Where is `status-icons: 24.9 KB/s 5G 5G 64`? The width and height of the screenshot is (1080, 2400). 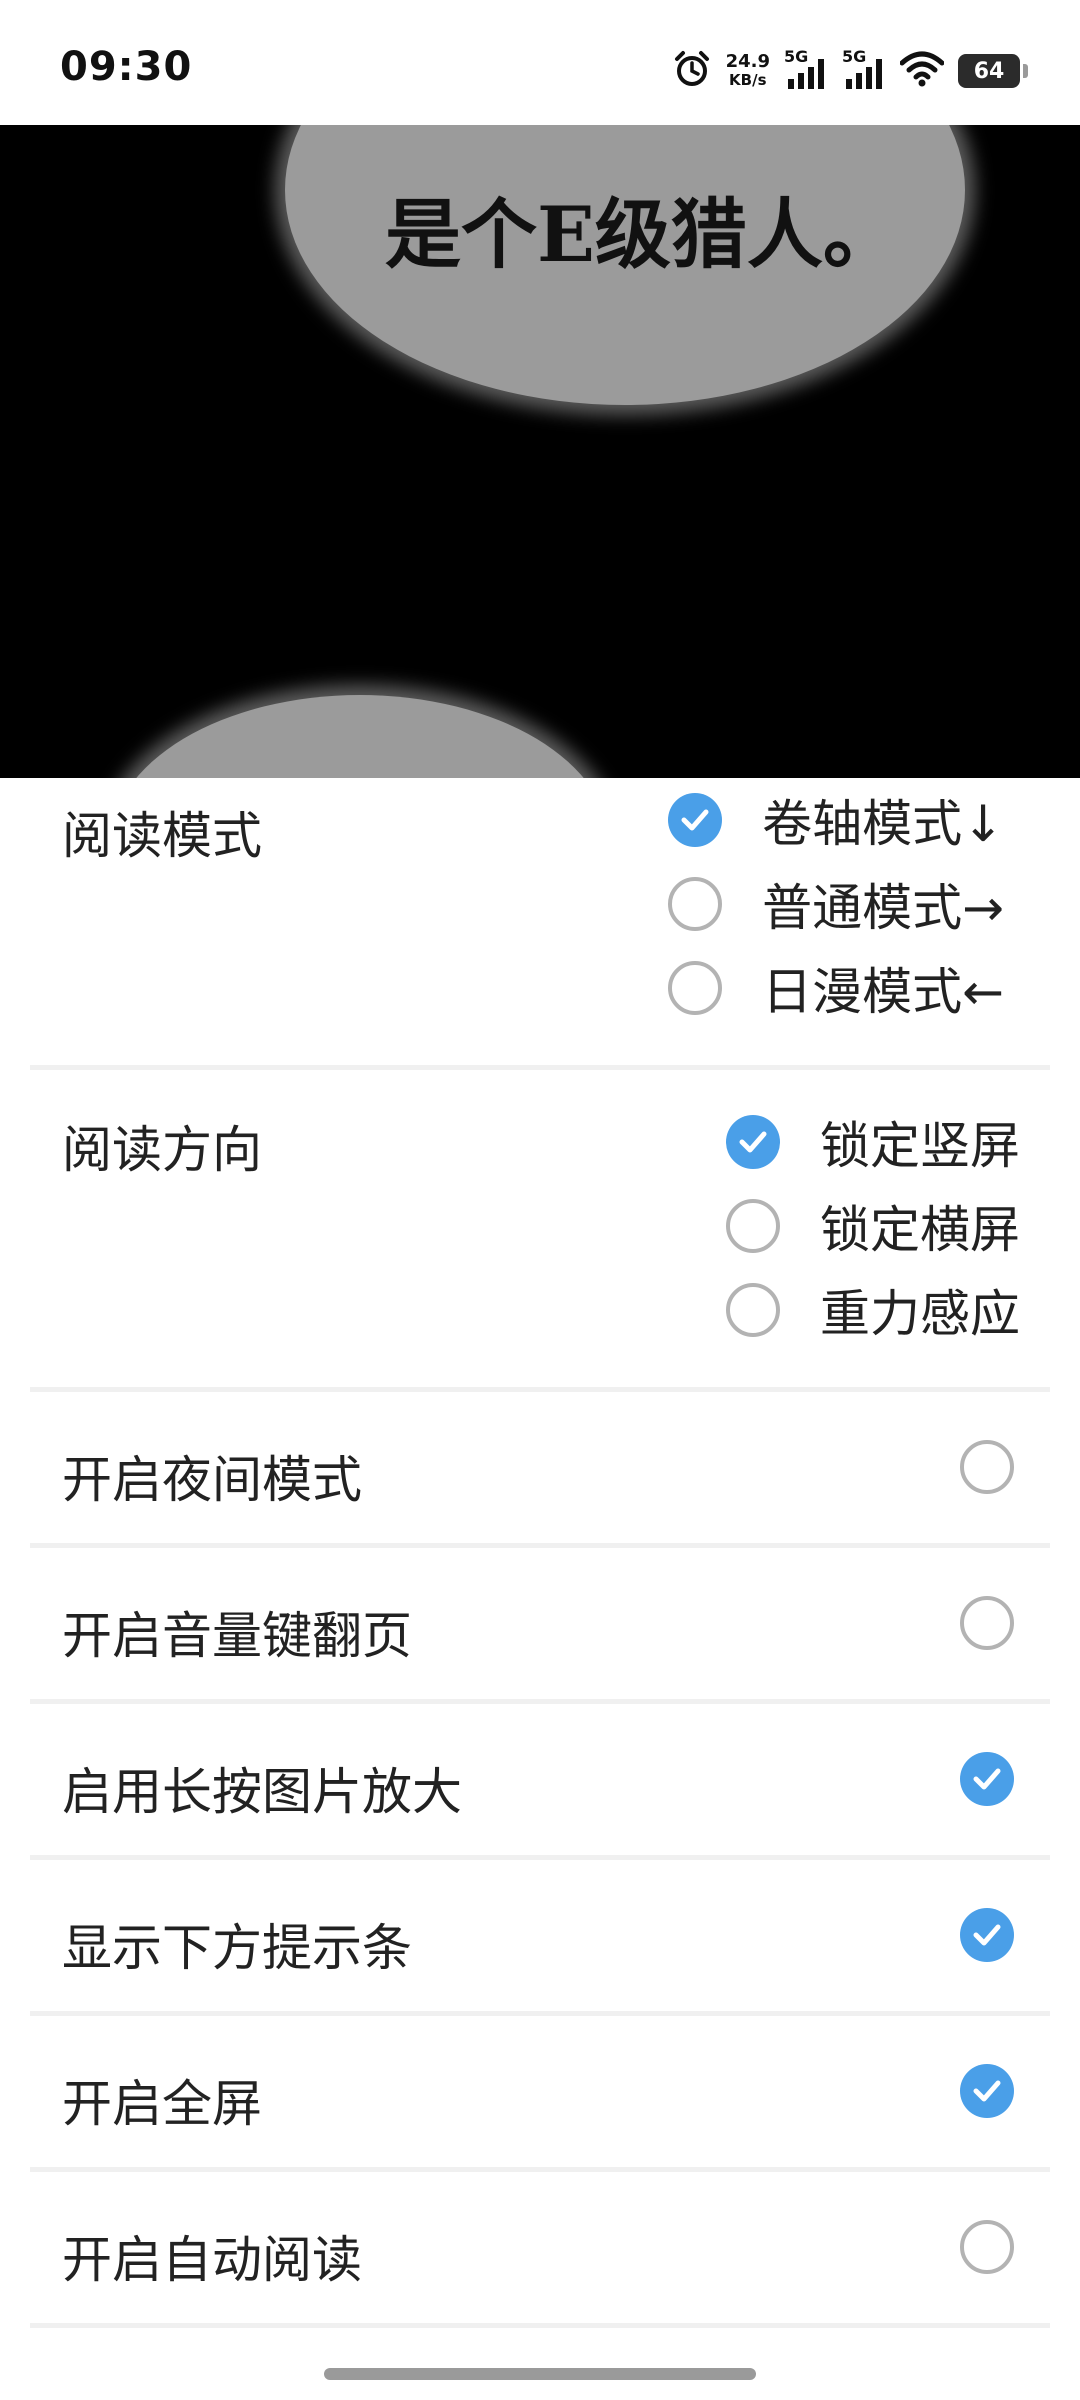 status-icons: 24.9 KB/s 5G 5G 64 is located at coordinates (850, 71).